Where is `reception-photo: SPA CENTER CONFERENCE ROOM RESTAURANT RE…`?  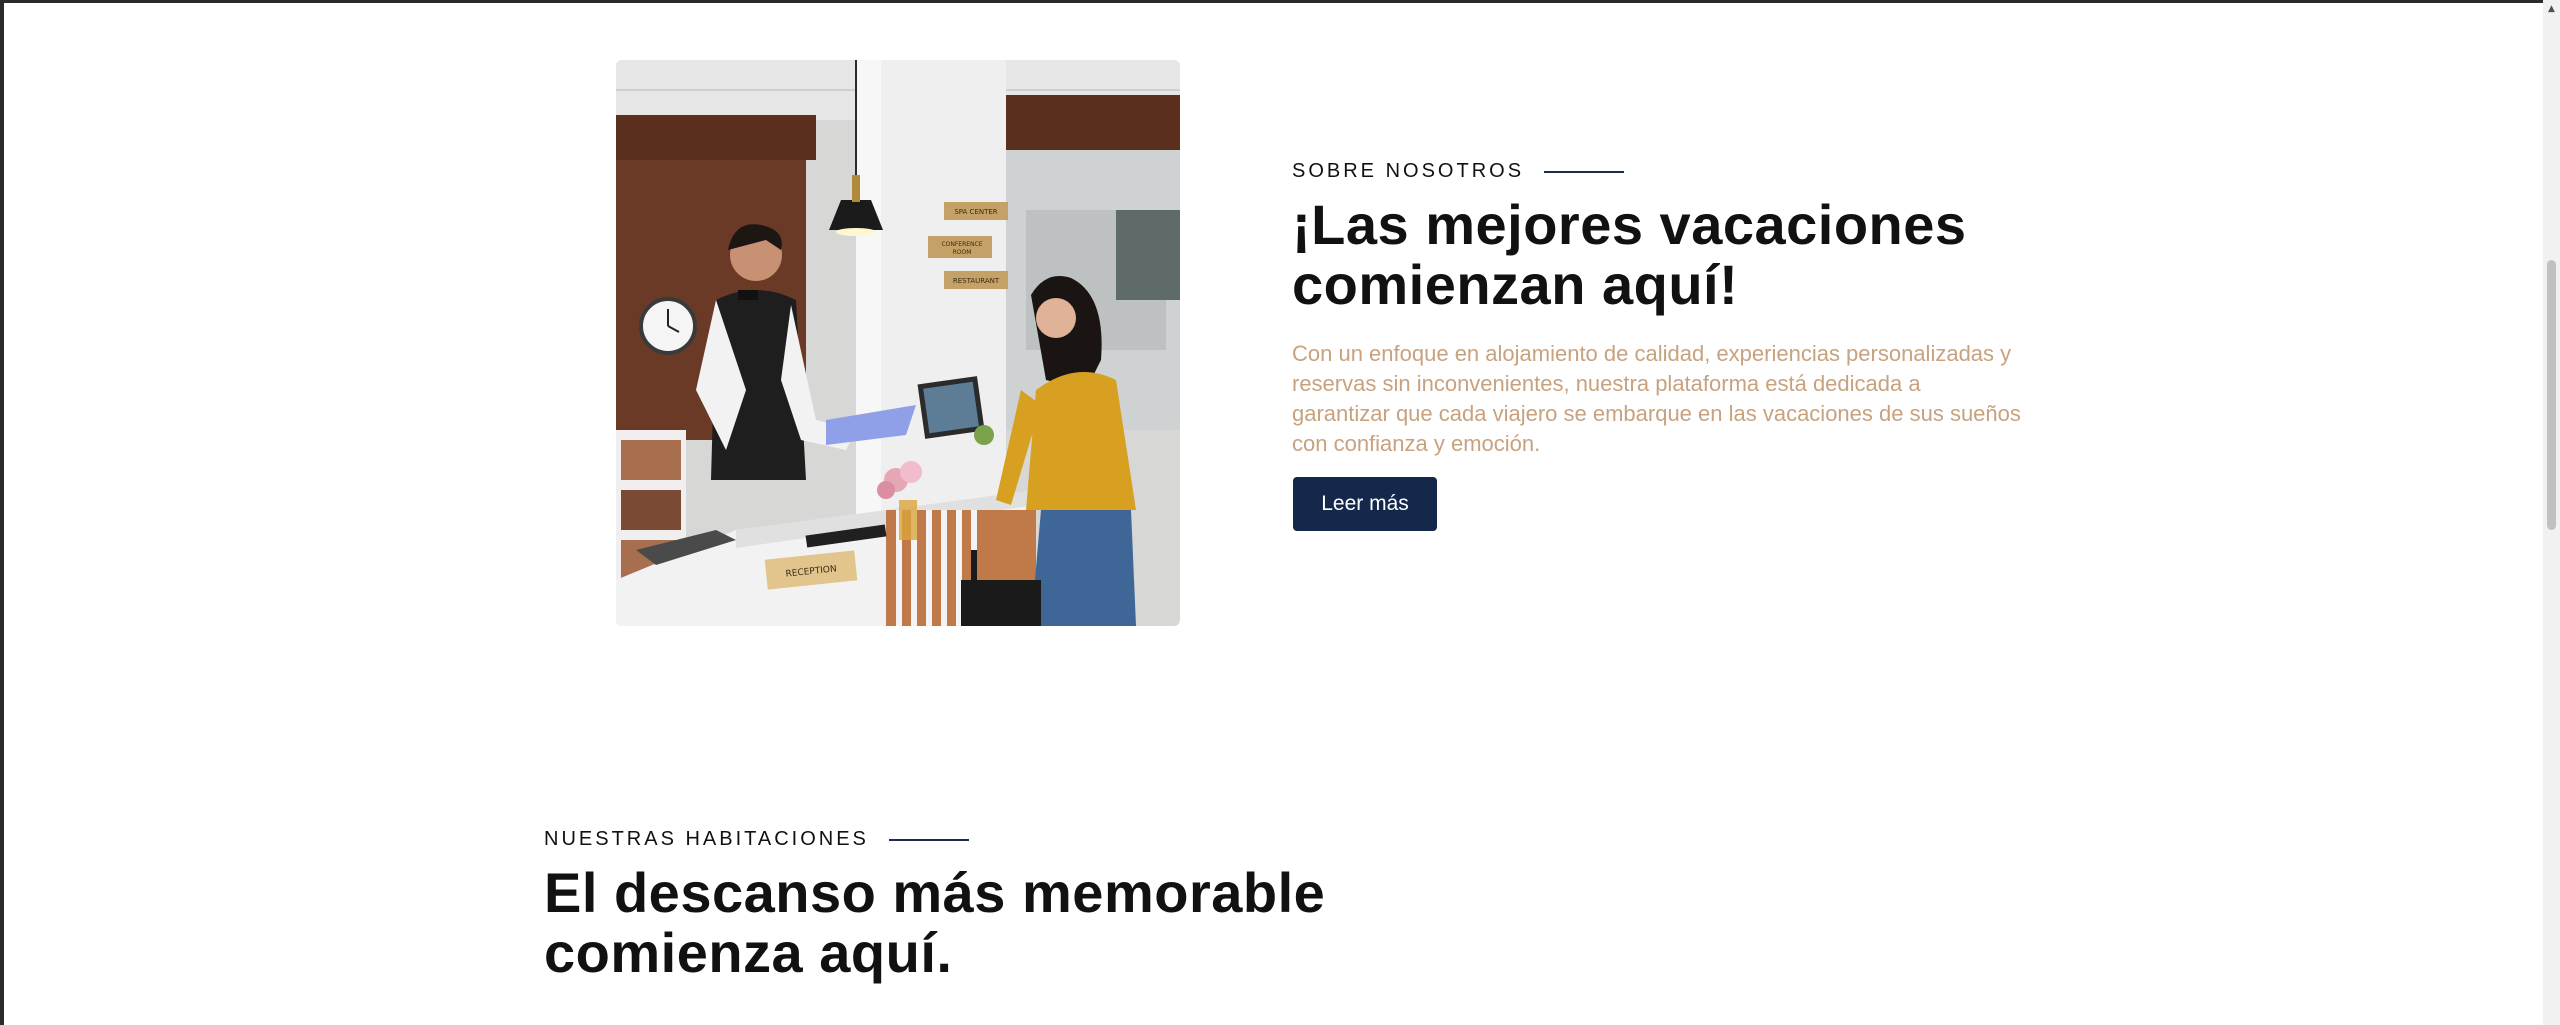
reception-photo: SPA CENTER CONFERENCE ROOM RESTAURANT RE… is located at coordinates (898, 343).